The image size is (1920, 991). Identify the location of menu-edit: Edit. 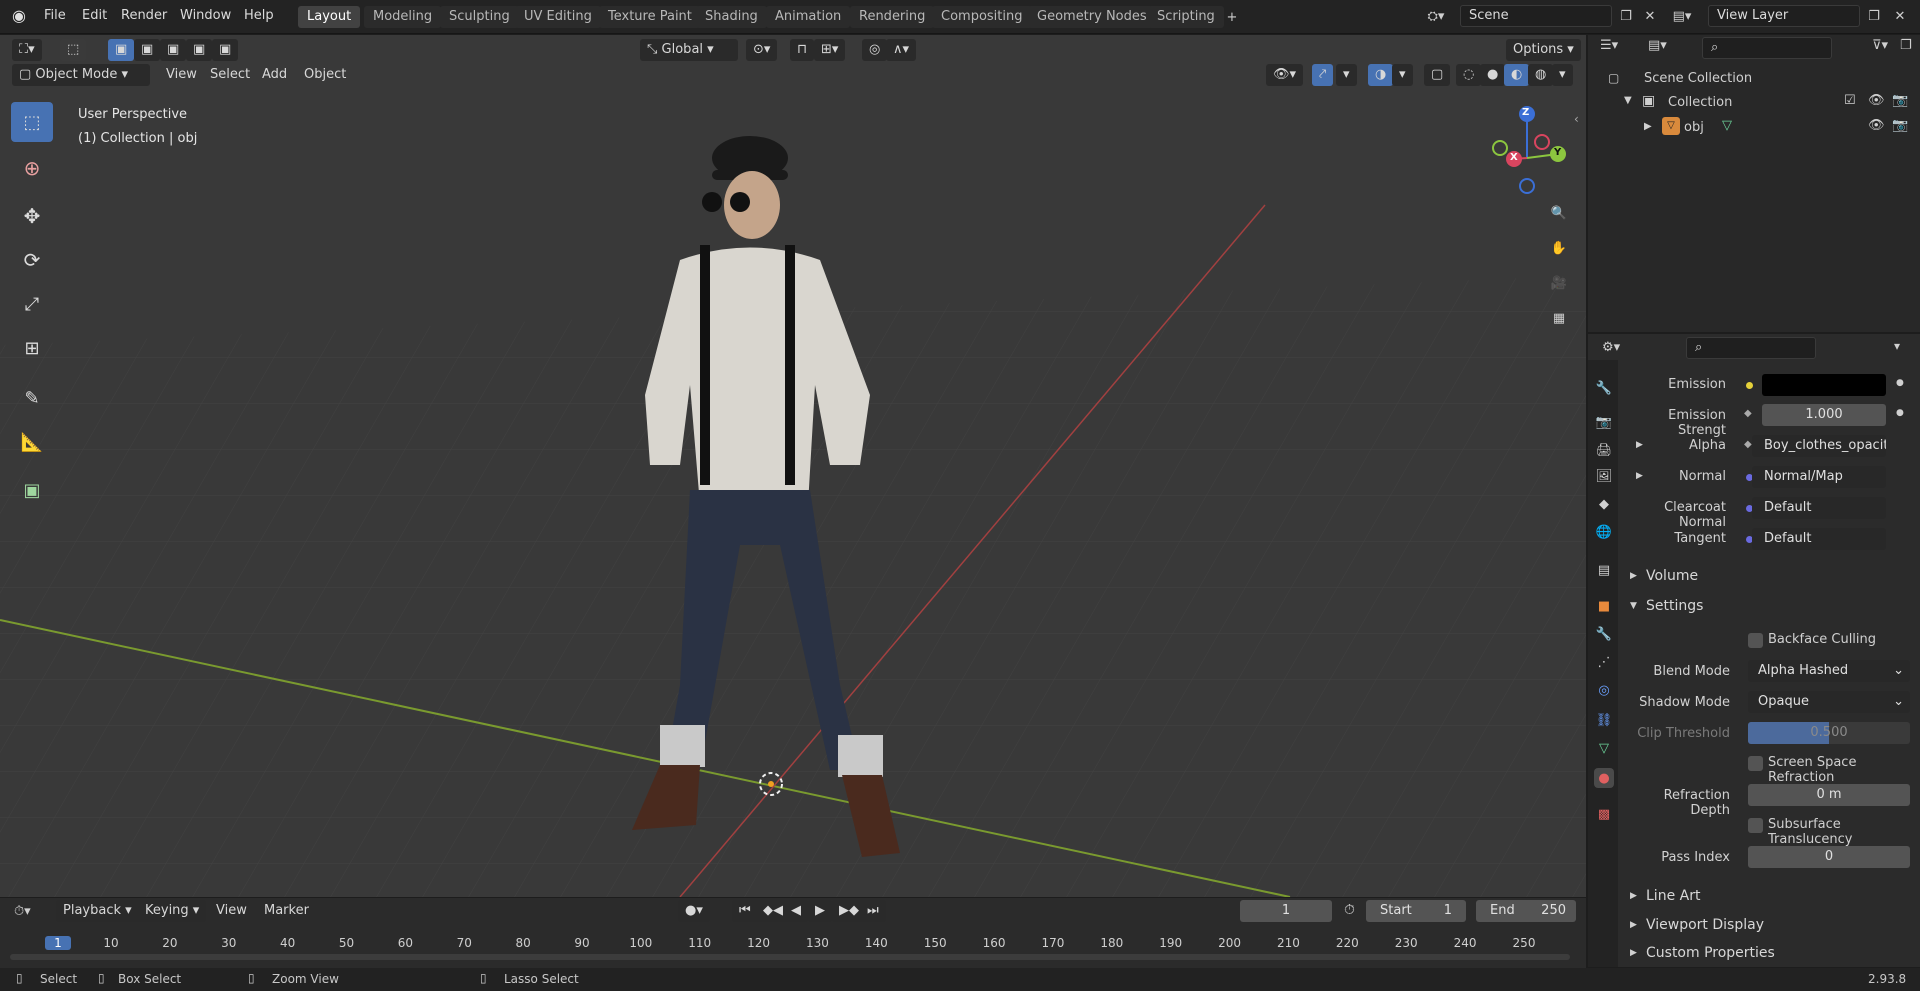
(94, 15).